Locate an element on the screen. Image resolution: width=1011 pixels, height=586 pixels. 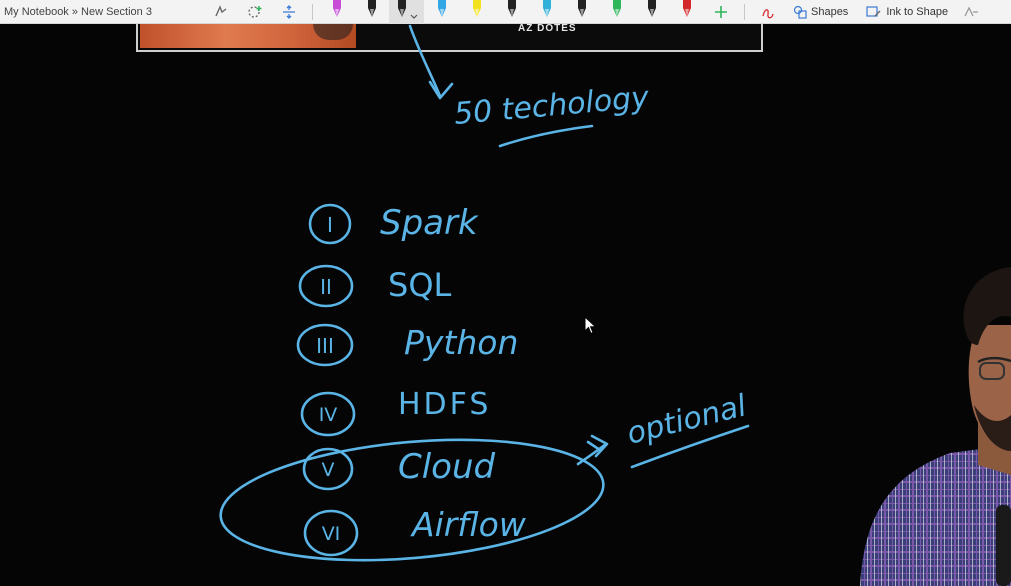
item-sql: SQL is located at coordinates (420, 285).